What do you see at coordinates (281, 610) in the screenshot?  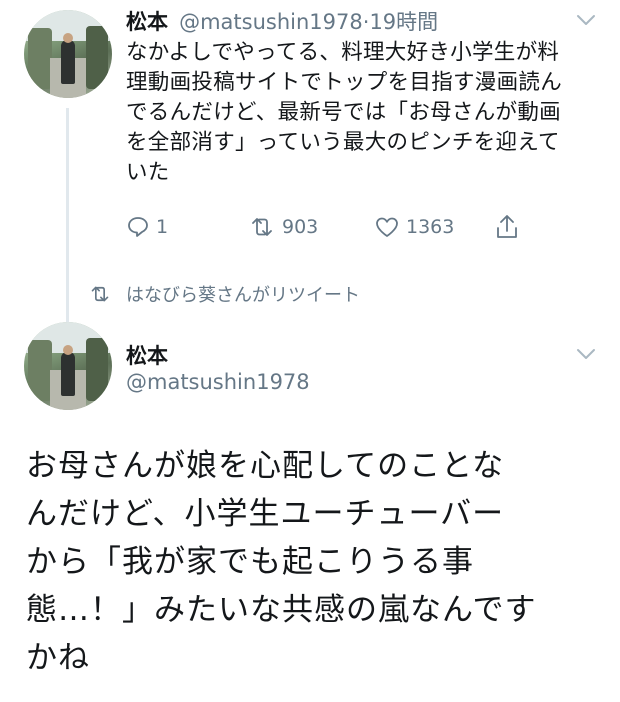 I see `tweet-text-line: 態…！」みたいな共感の嵐なんです` at bounding box center [281, 610].